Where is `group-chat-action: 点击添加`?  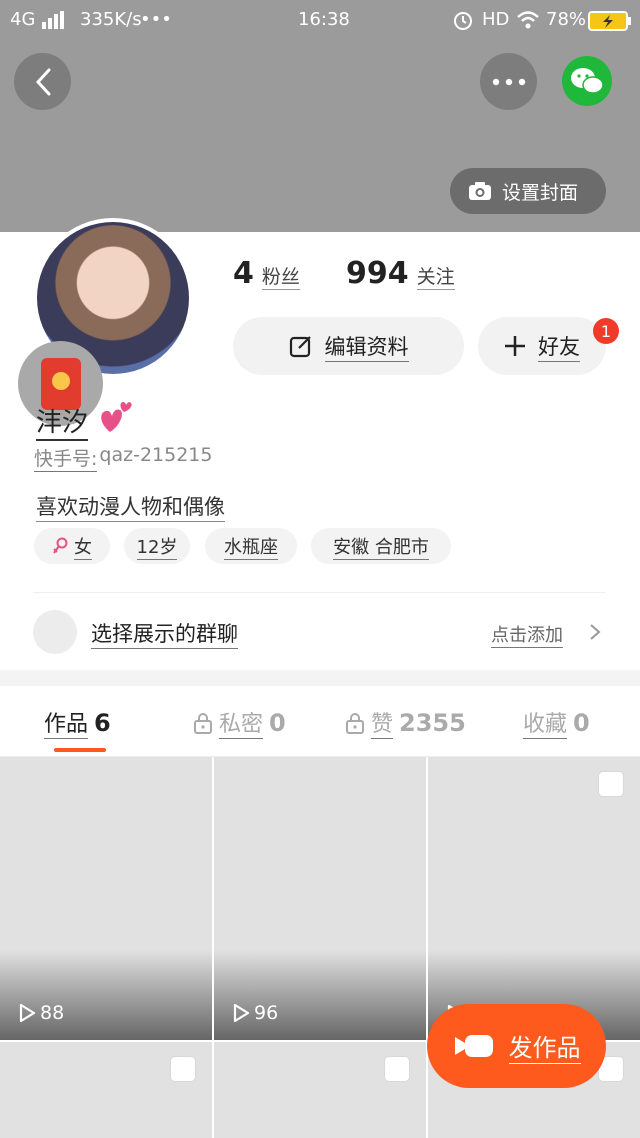 group-chat-action: 点击添加 is located at coordinates (527, 634).